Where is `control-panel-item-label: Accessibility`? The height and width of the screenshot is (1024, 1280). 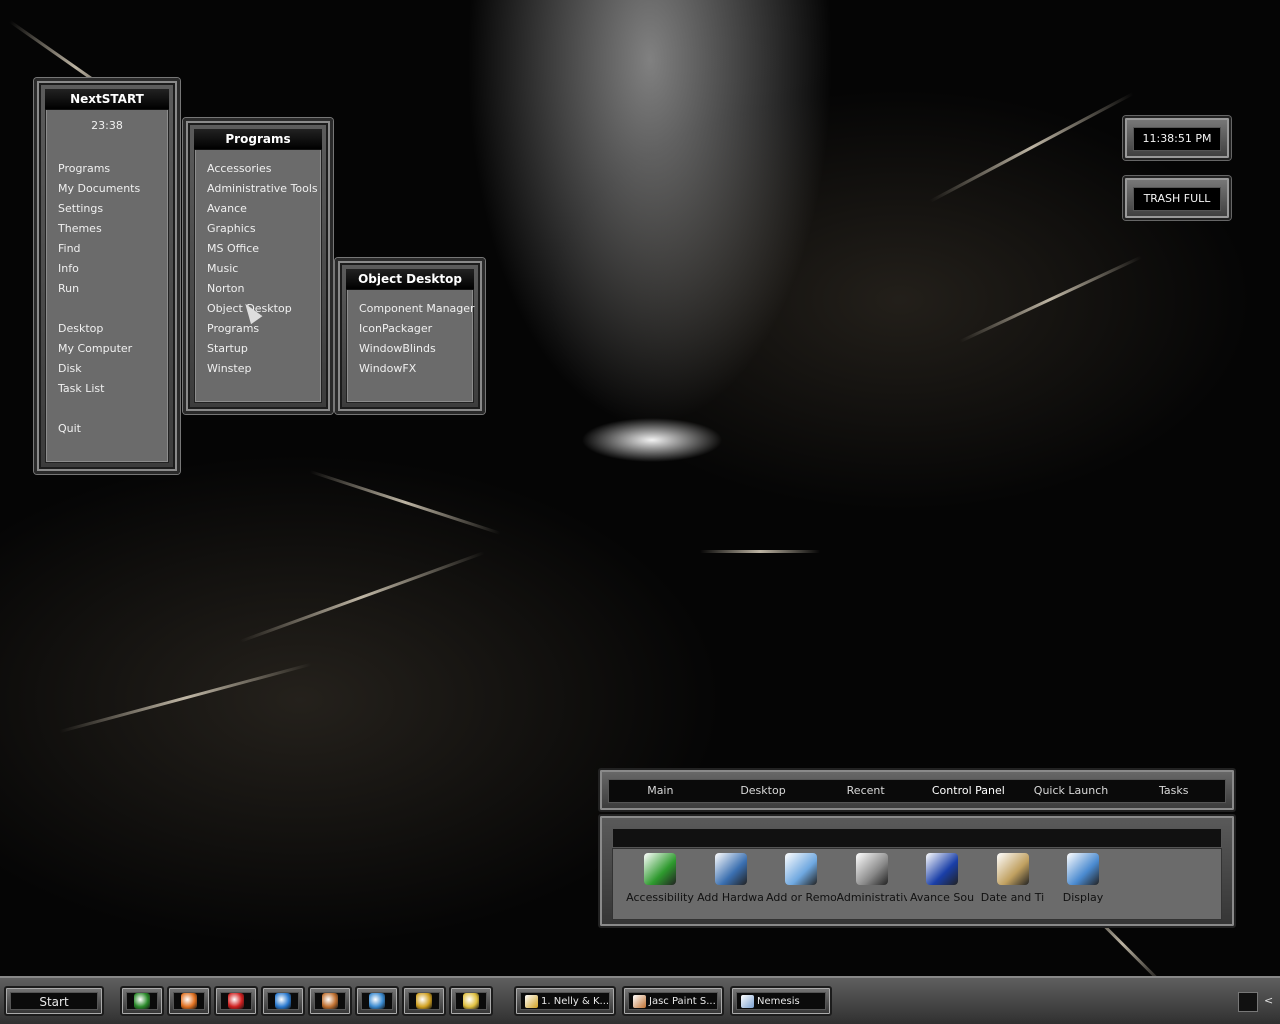 control-panel-item-label: Accessibility is located at coordinates (660, 897).